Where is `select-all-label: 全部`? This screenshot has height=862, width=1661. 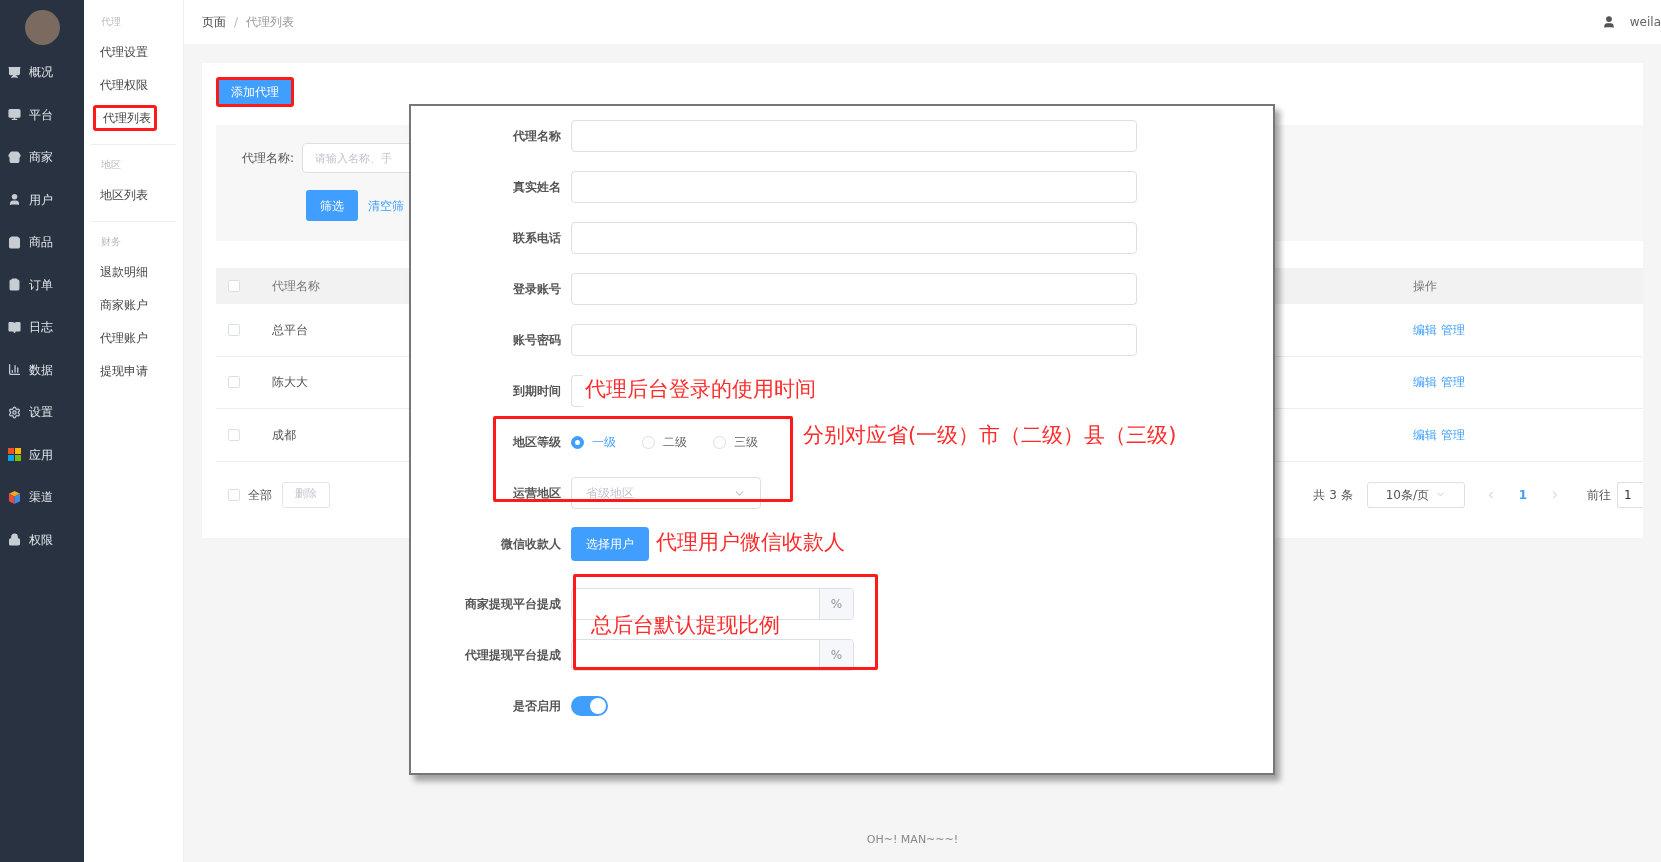
select-all-label: 全部 is located at coordinates (260, 495).